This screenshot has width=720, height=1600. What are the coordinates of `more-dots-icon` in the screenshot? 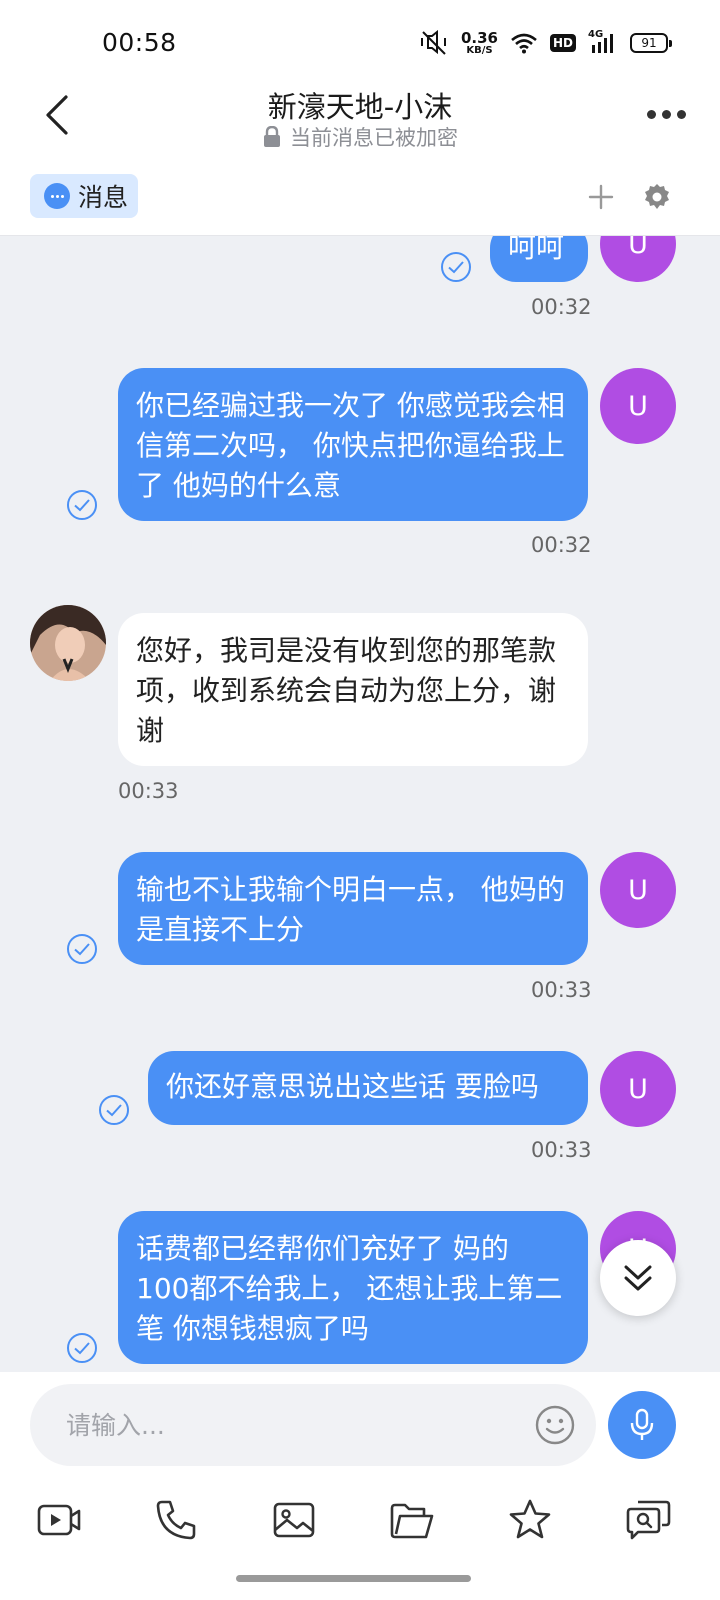 It's located at (666, 114).